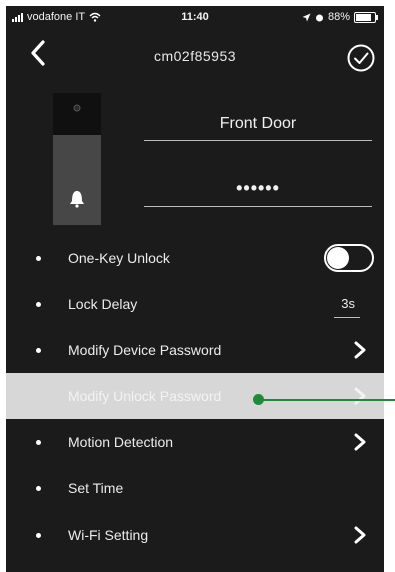 The image size is (395, 572). I want to click on setting-row-wifi-setting: Wi-Fi Setting, so click(195, 535).